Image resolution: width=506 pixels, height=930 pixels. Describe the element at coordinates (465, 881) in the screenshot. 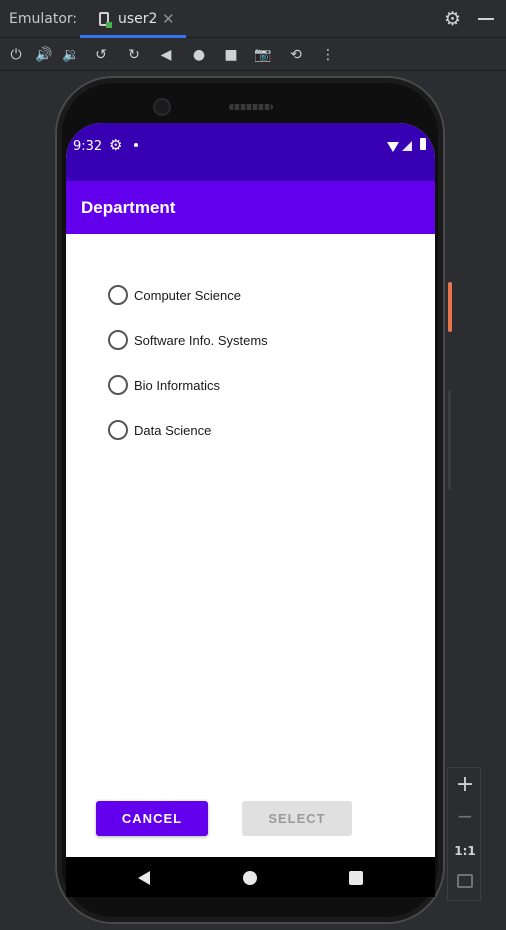

I see `fit-screen-icon` at that location.